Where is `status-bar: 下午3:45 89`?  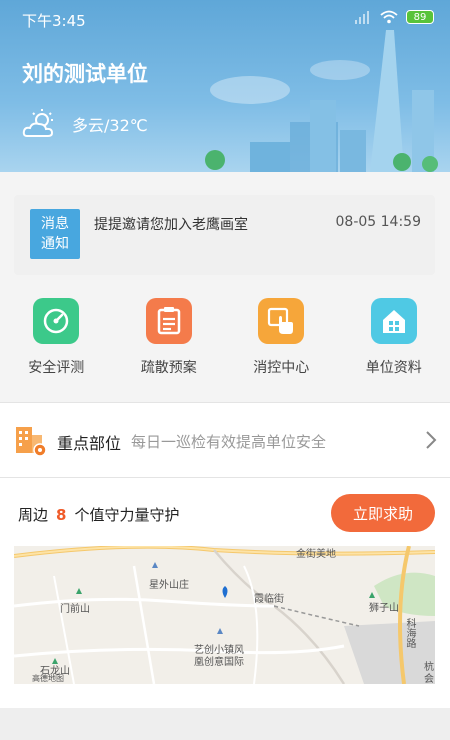
status-bar: 下午3:45 89 is located at coordinates (225, 19).